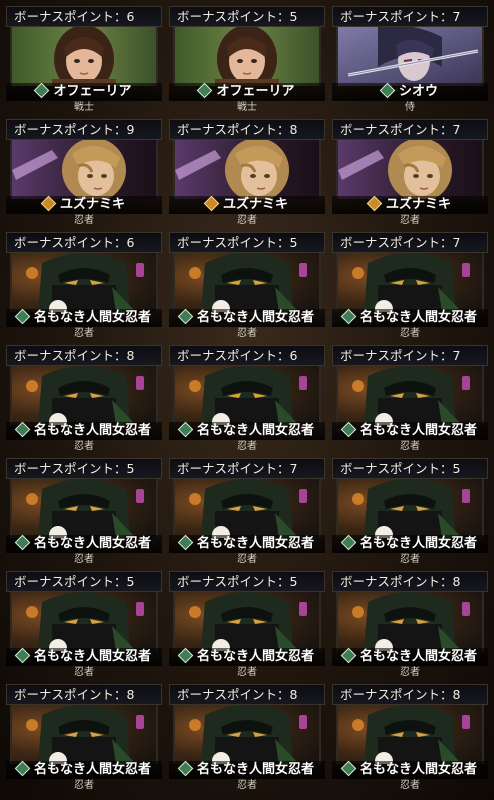  Describe the element at coordinates (410, 91) in the screenshot. I see `character-nameplate: シオウ` at that location.